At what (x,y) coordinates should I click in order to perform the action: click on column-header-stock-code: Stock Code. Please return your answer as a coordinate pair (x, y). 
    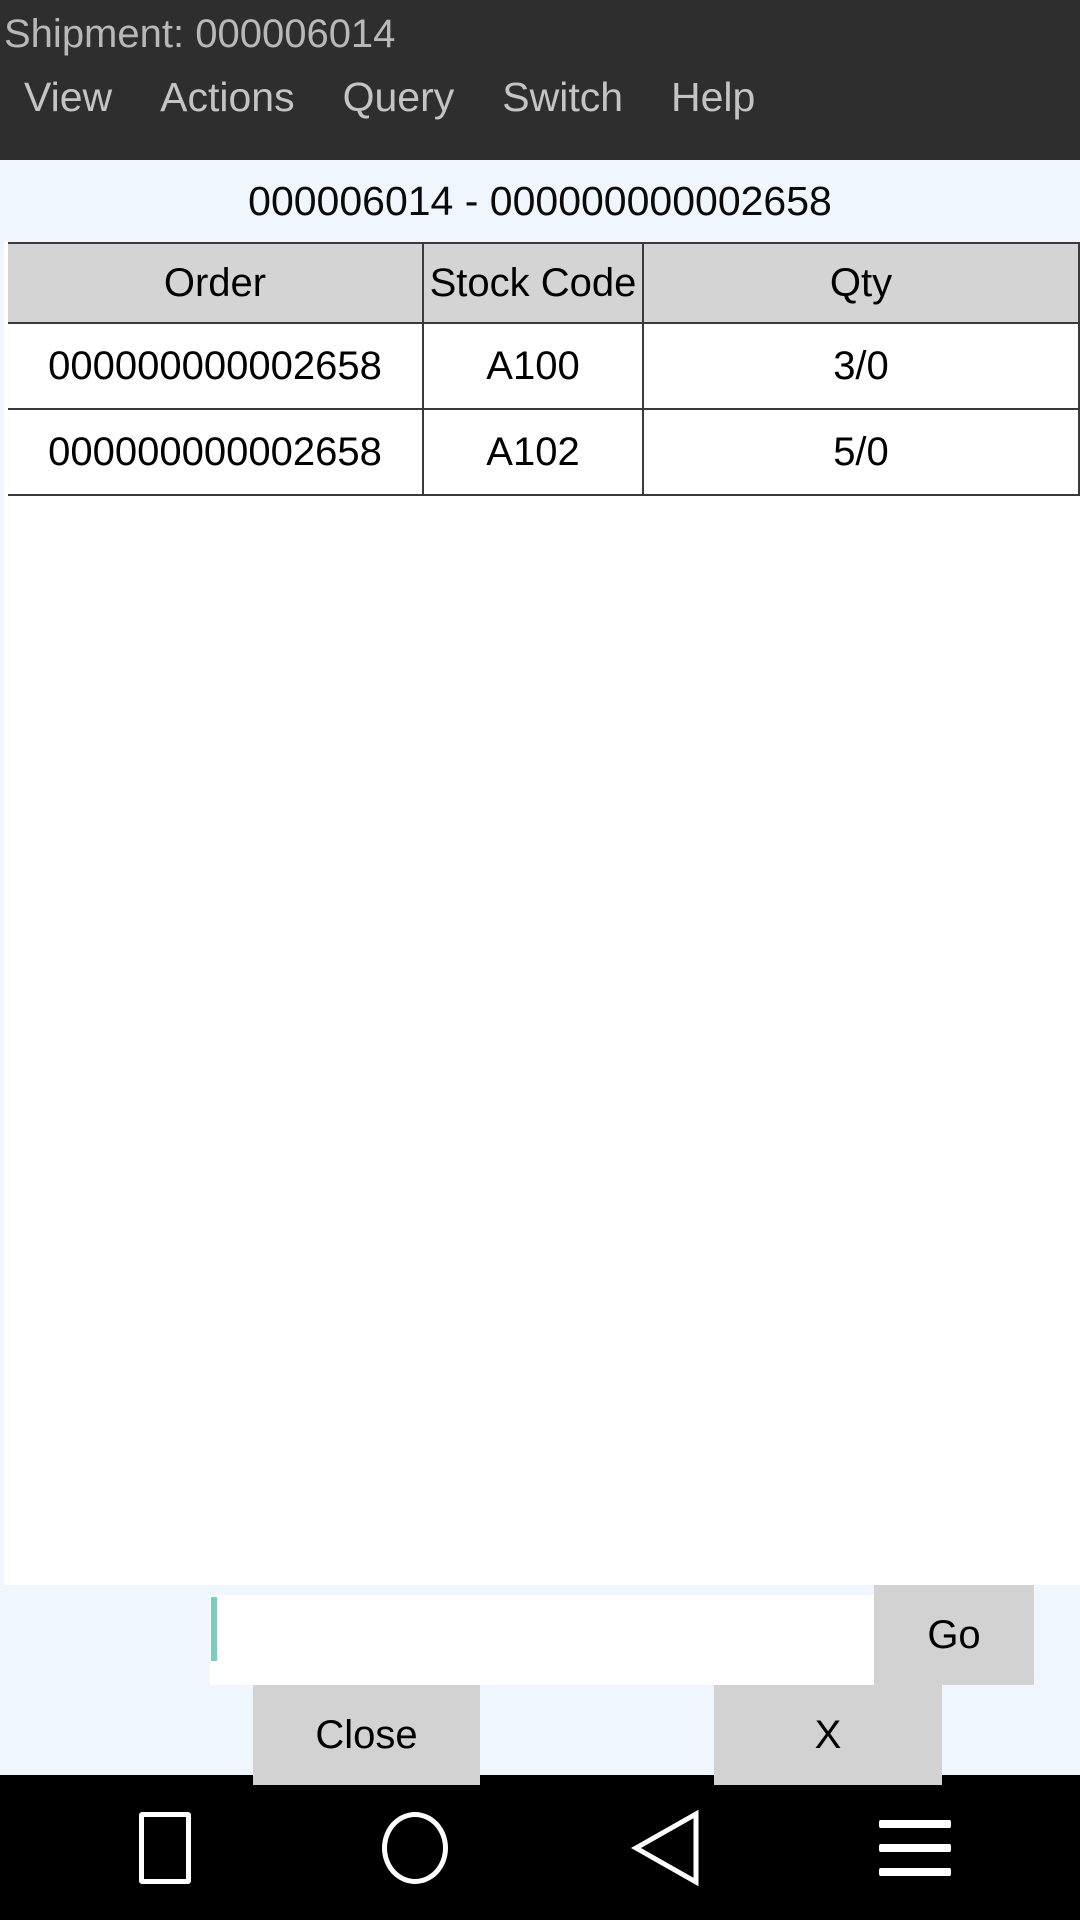
    Looking at the image, I should click on (533, 283).